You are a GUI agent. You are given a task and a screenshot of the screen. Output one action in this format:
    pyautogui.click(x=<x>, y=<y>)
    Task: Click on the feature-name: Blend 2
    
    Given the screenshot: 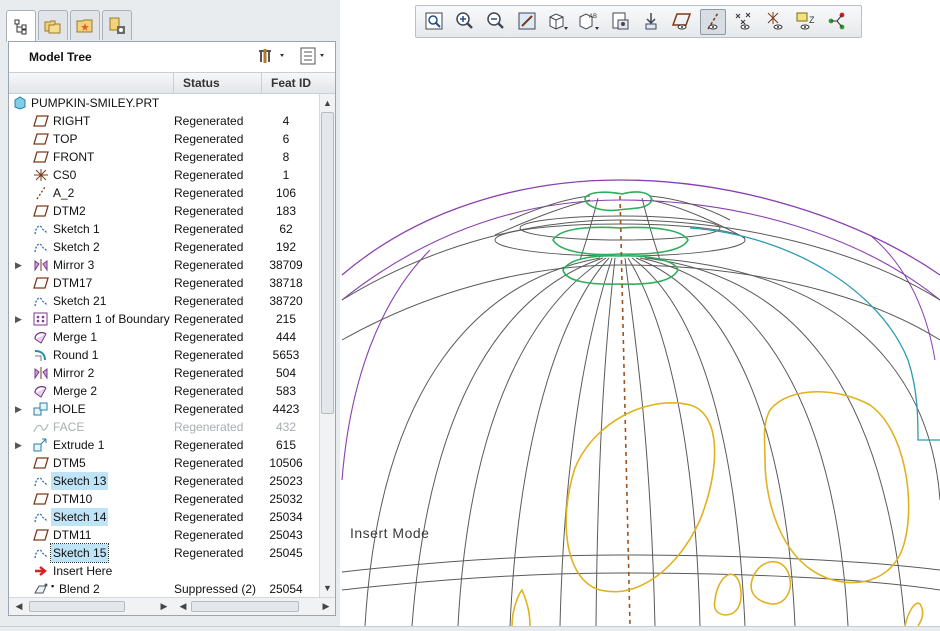 What is the action you would take?
    pyautogui.click(x=79, y=589)
    